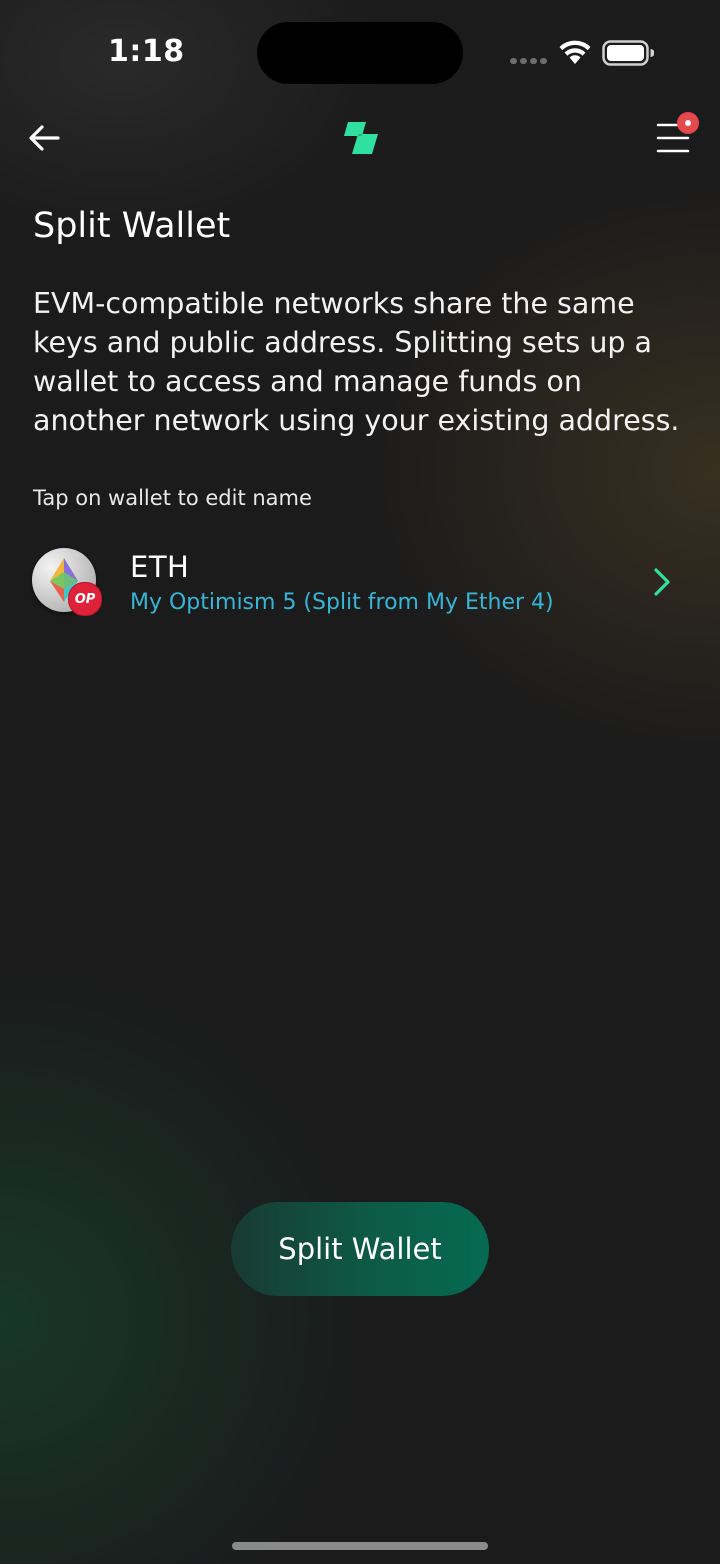  What do you see at coordinates (85, 599) in the screenshot?
I see `optimism-badge-icon: OP` at bounding box center [85, 599].